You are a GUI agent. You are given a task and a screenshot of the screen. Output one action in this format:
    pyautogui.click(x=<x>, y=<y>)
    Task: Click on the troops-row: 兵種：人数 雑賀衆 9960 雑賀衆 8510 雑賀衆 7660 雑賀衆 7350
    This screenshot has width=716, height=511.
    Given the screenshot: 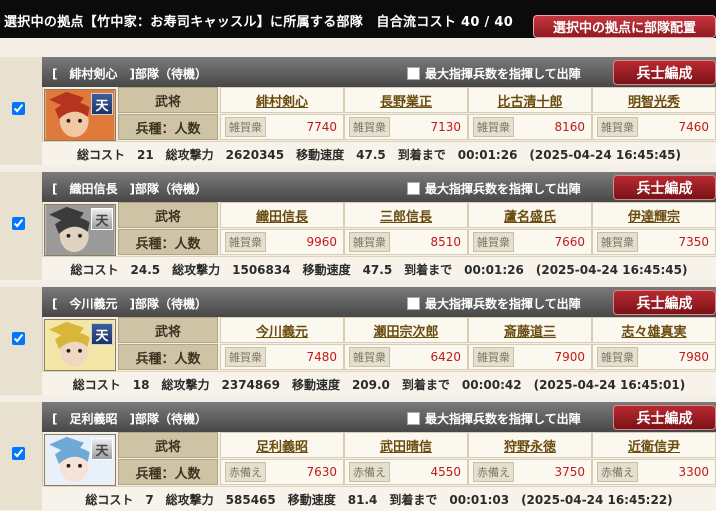 What is the action you would take?
    pyautogui.click(x=417, y=242)
    